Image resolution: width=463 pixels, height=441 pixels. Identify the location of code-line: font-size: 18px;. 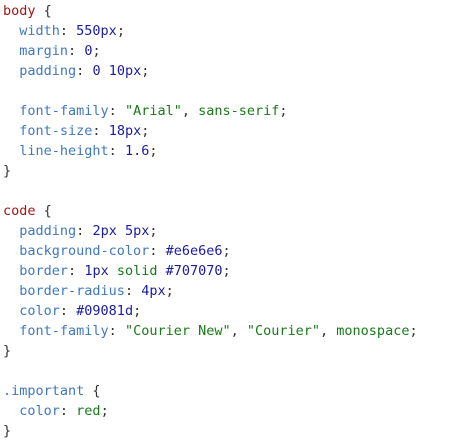
(76, 131).